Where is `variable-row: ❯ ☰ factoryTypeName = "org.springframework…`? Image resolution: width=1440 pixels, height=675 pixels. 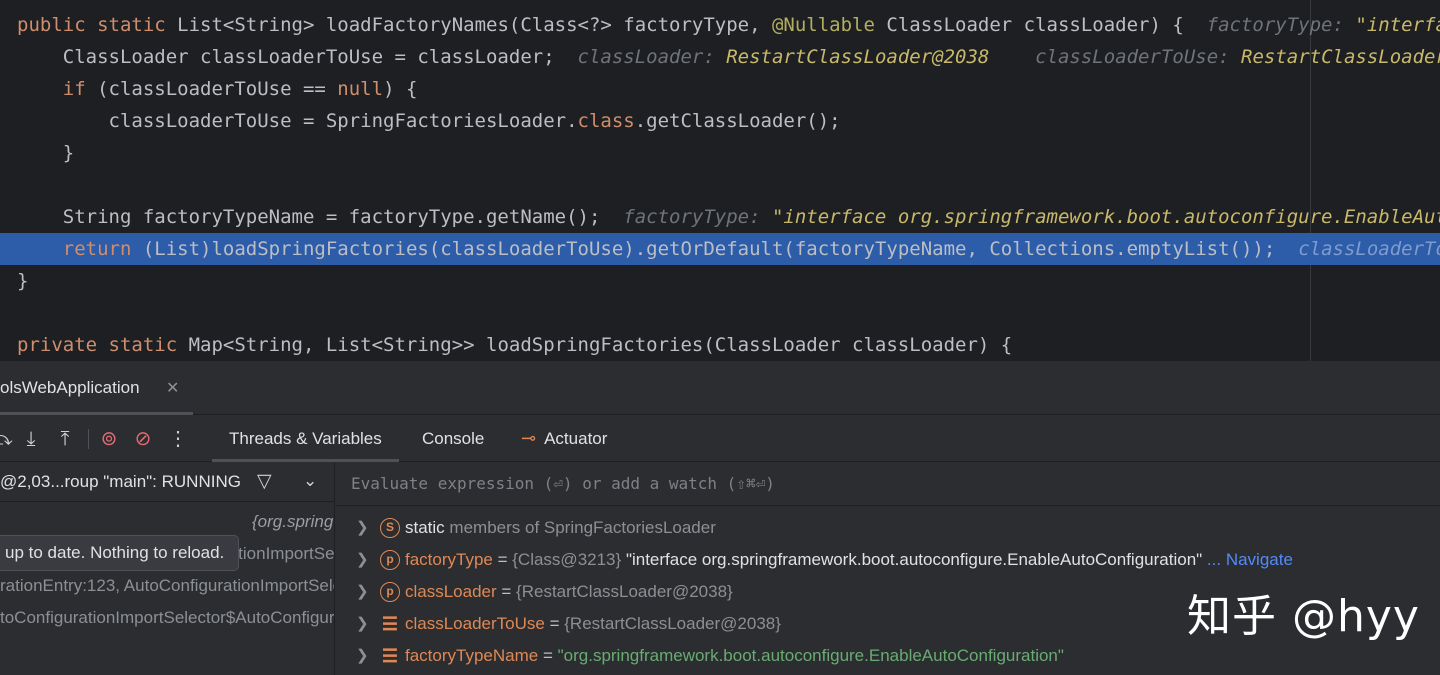 variable-row: ❯ ☰ factoryTypeName = "org.springframework… is located at coordinates (888, 656).